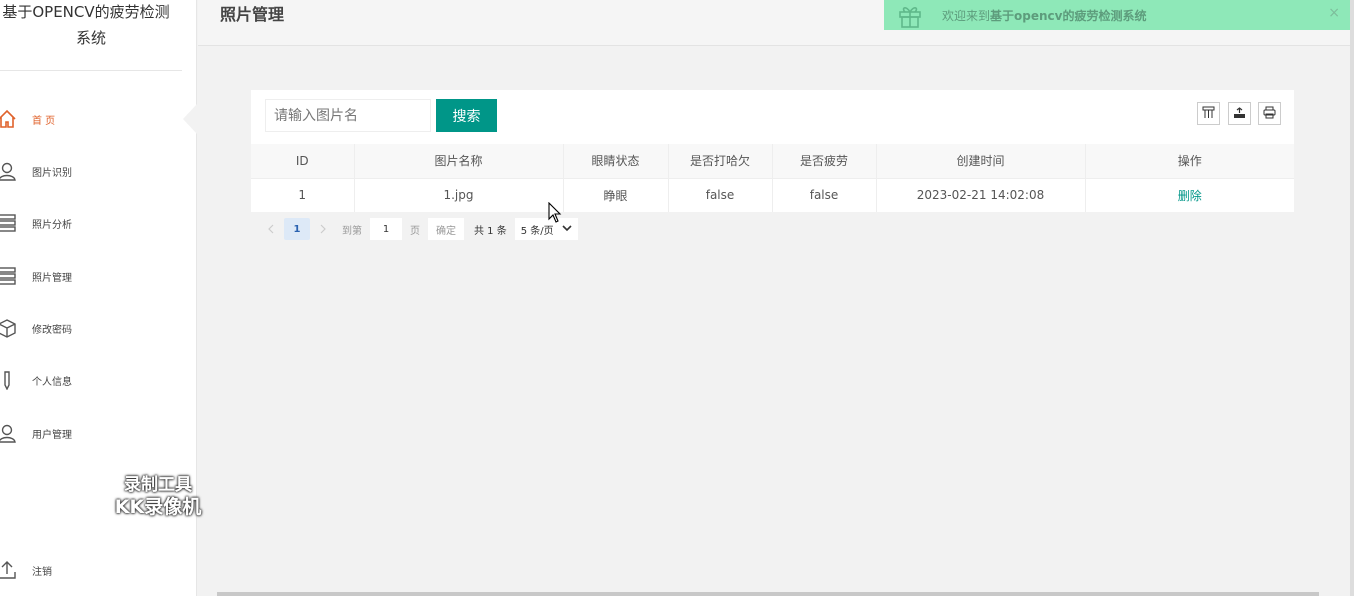 The image size is (1354, 596). I want to click on column-header-yawn: 是否打哈欠, so click(720, 161).